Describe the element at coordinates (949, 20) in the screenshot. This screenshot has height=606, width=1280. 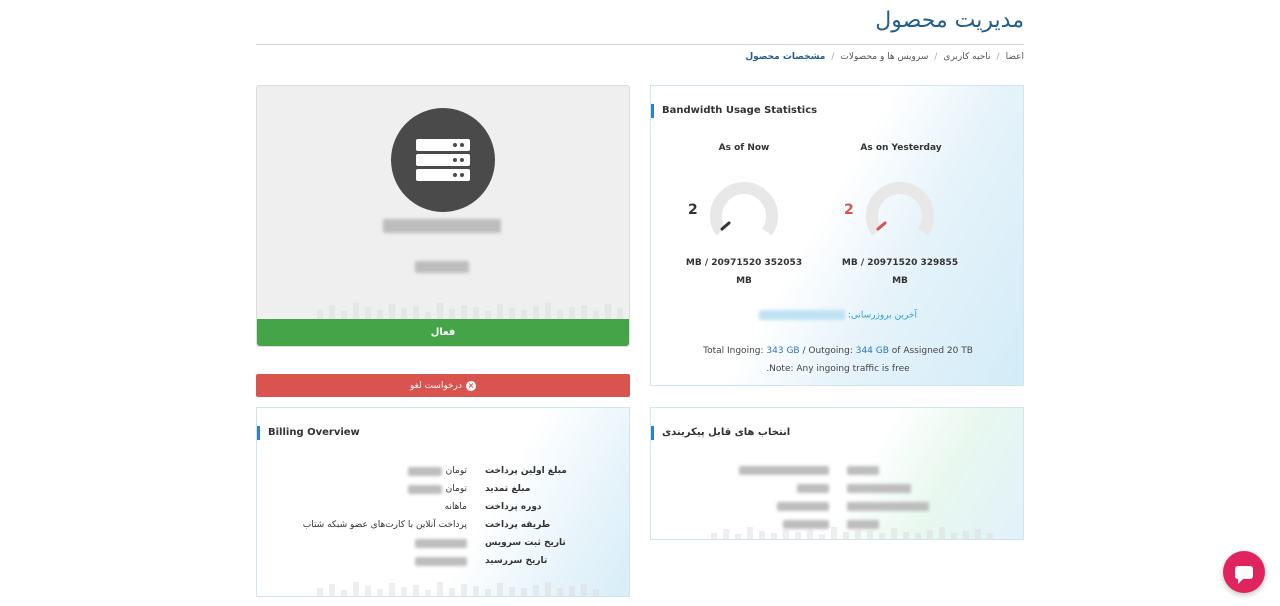
I see `page-title: مدیریت محصول` at that location.